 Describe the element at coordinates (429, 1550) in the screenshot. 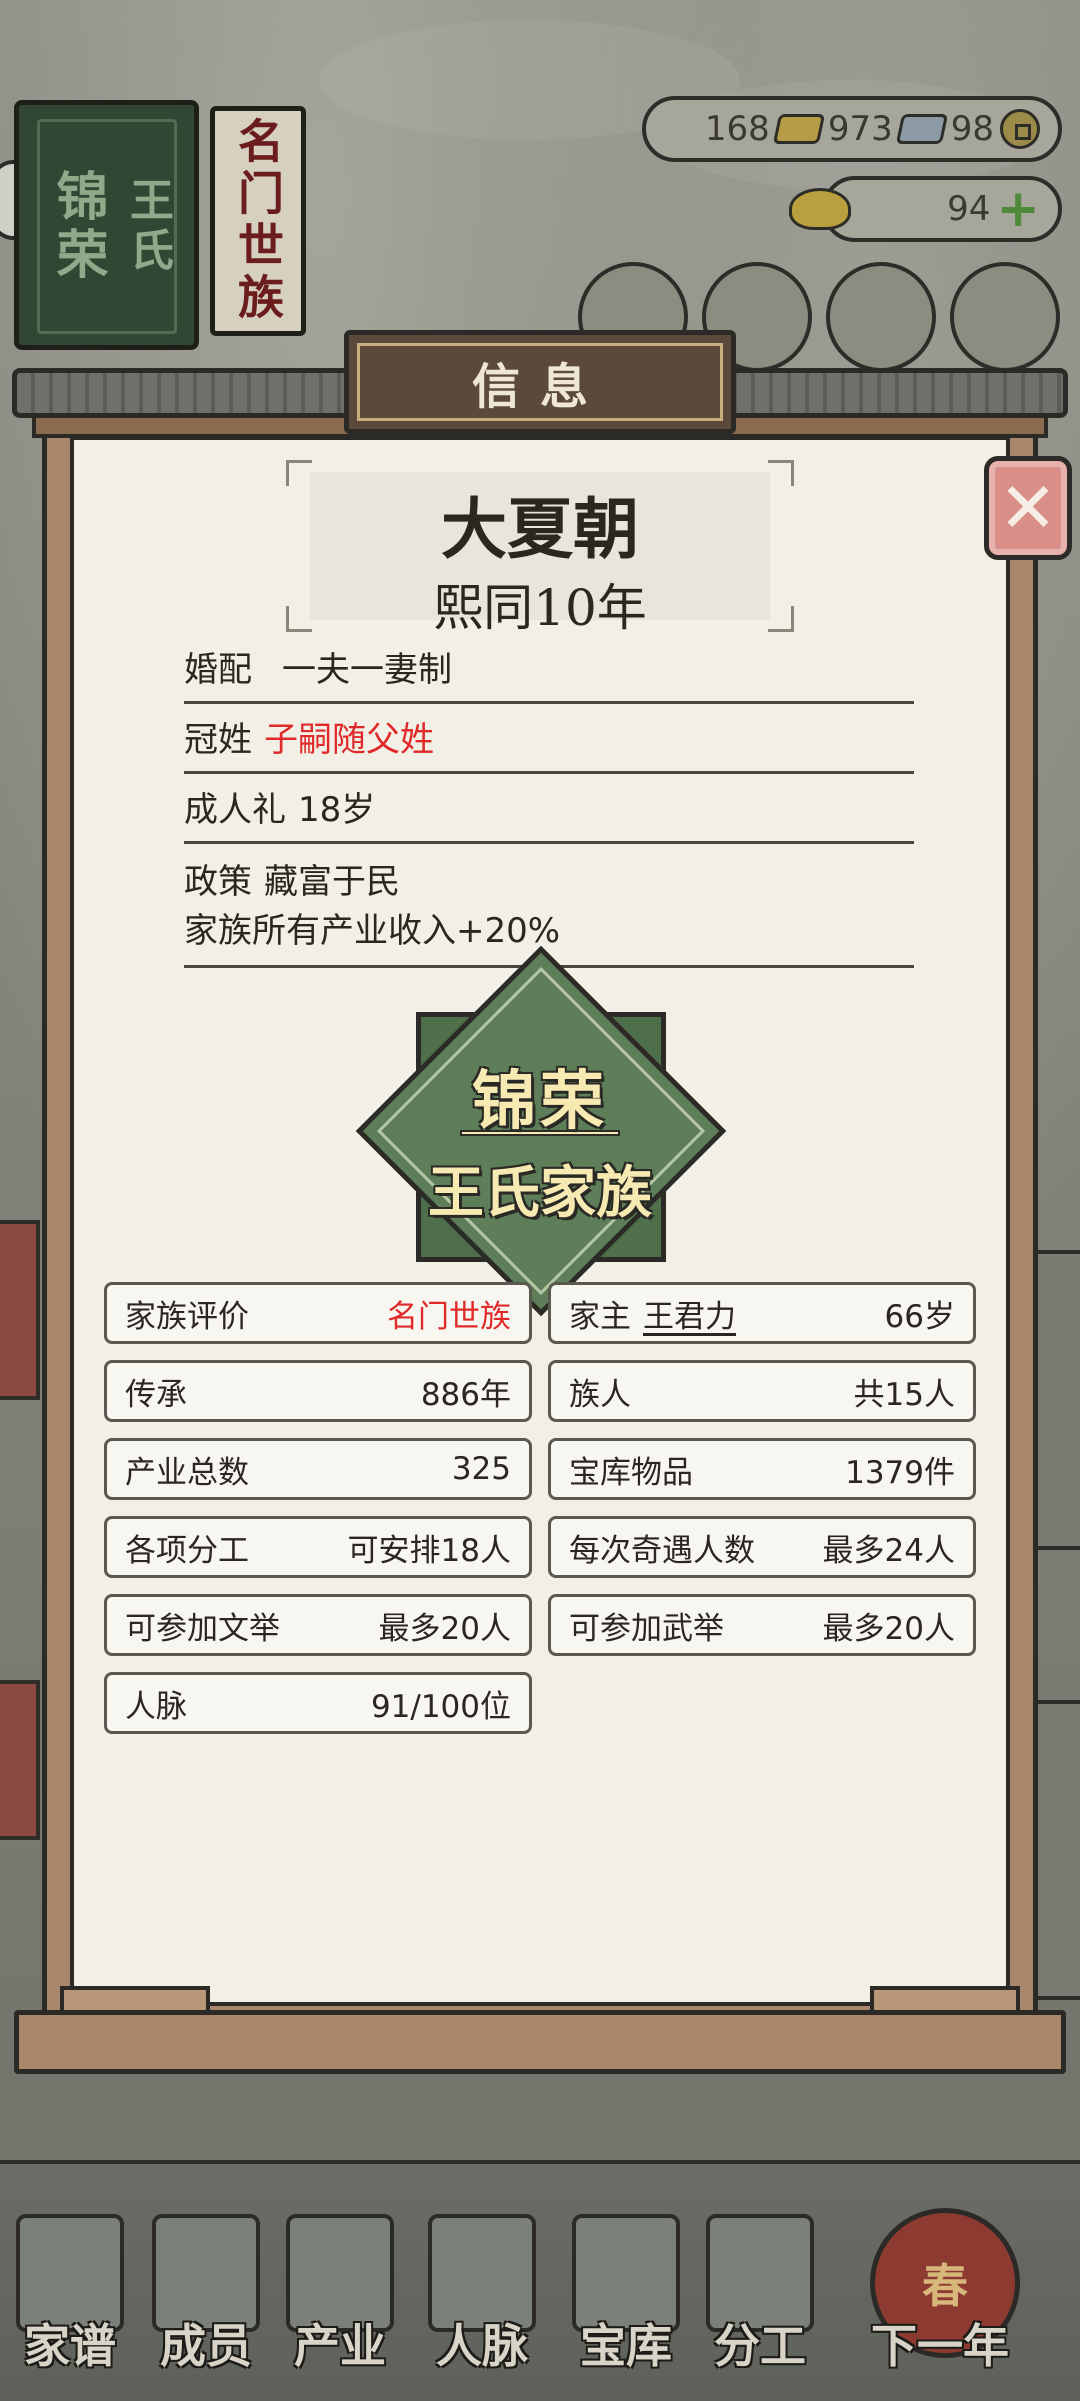

I see `stat-value: 可安排18人` at that location.